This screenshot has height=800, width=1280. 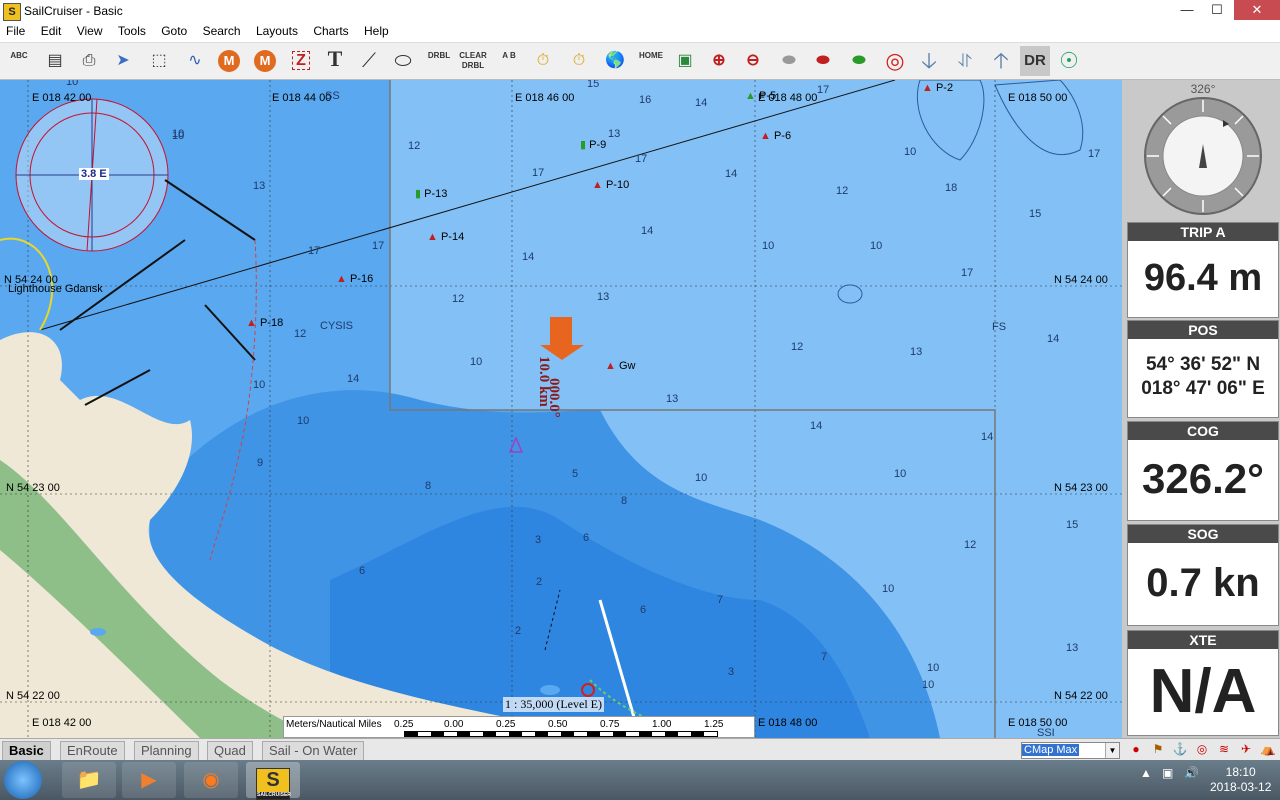 I want to click on ruler-button: A B, so click(x=509, y=61).